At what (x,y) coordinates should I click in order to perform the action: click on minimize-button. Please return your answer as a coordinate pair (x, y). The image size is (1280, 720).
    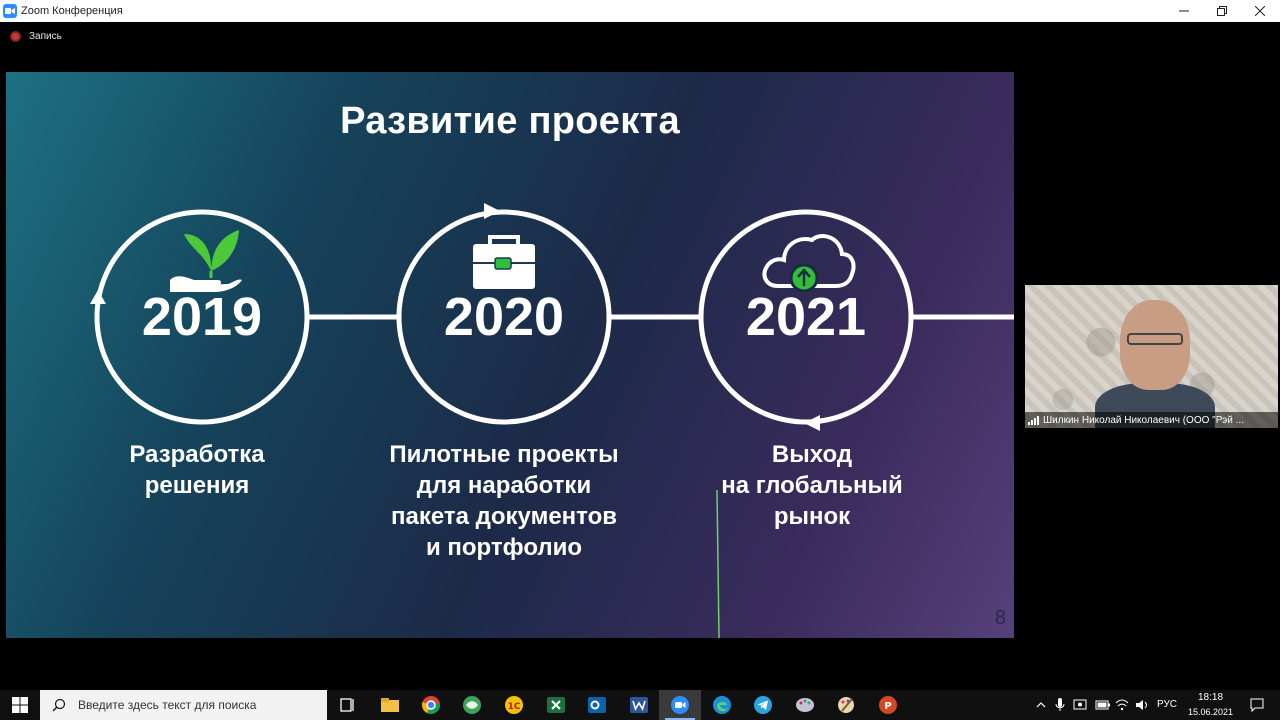
    Looking at the image, I should click on (1184, 11).